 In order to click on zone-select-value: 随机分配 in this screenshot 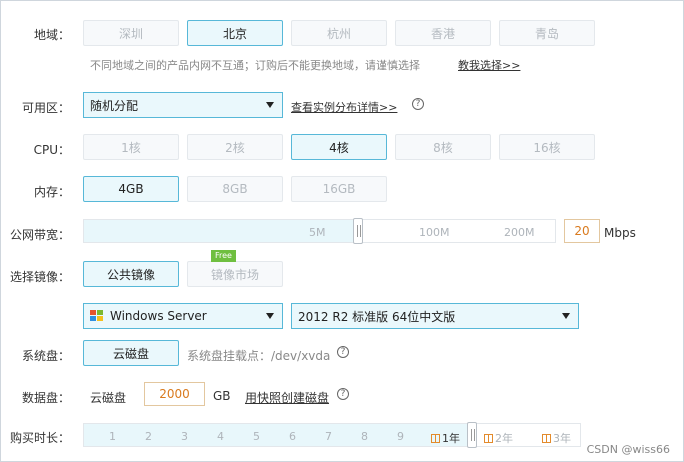, I will do `click(114, 105)`.